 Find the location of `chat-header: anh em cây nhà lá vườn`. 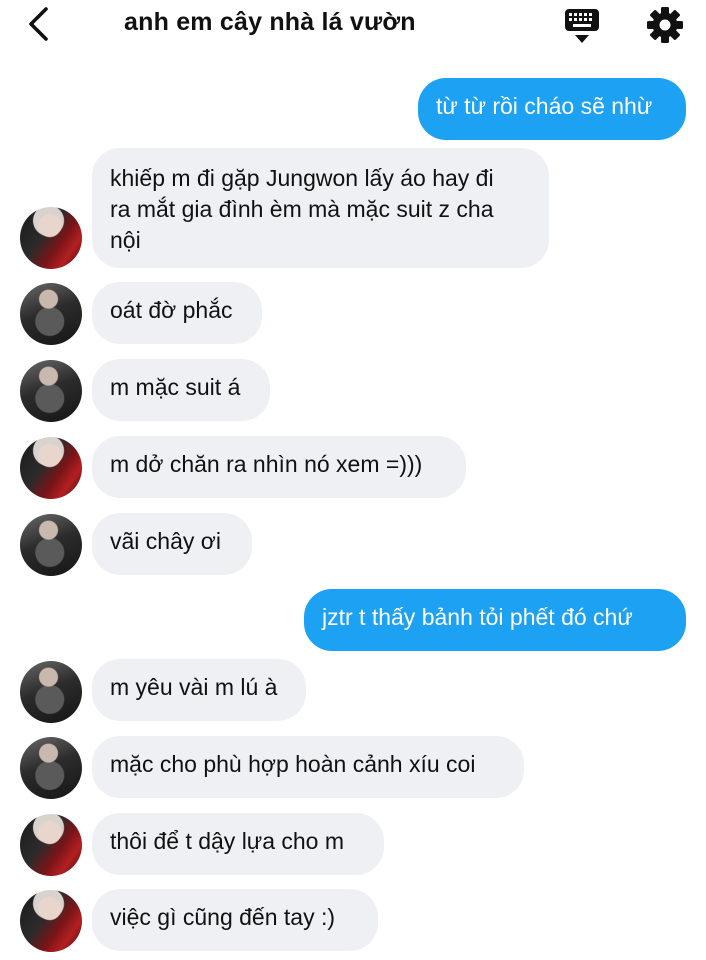

chat-header: anh em cây nhà lá vườn is located at coordinates (353, 25).